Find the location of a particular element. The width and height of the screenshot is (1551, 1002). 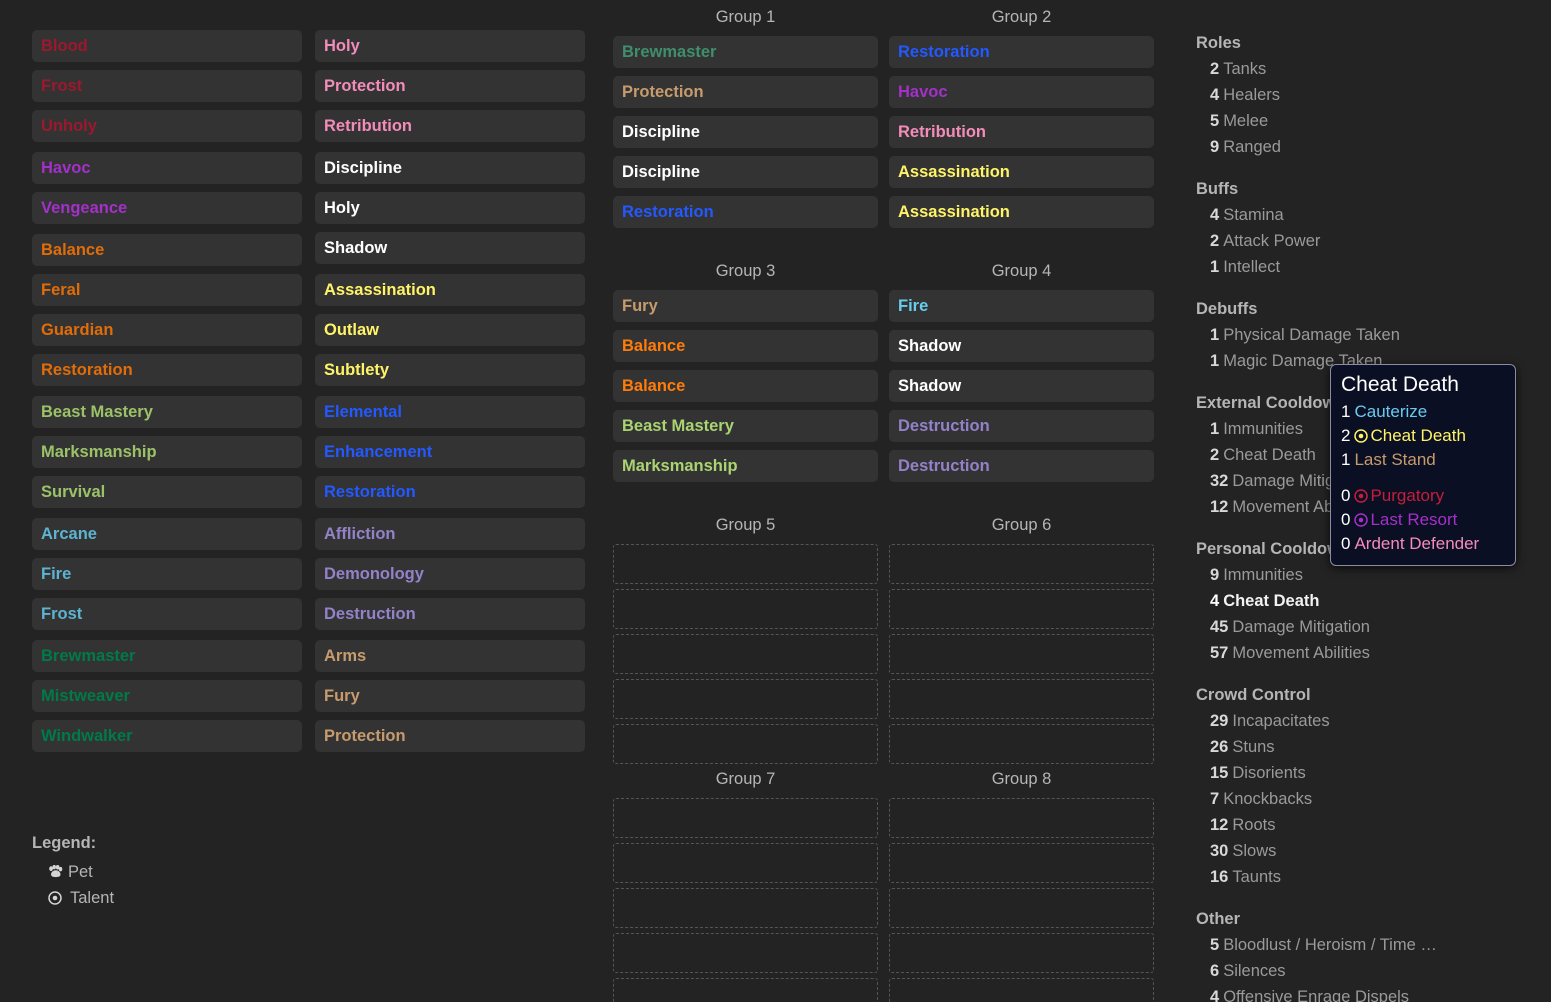

group-member-slot: Beast Mastery is located at coordinates (745, 426).